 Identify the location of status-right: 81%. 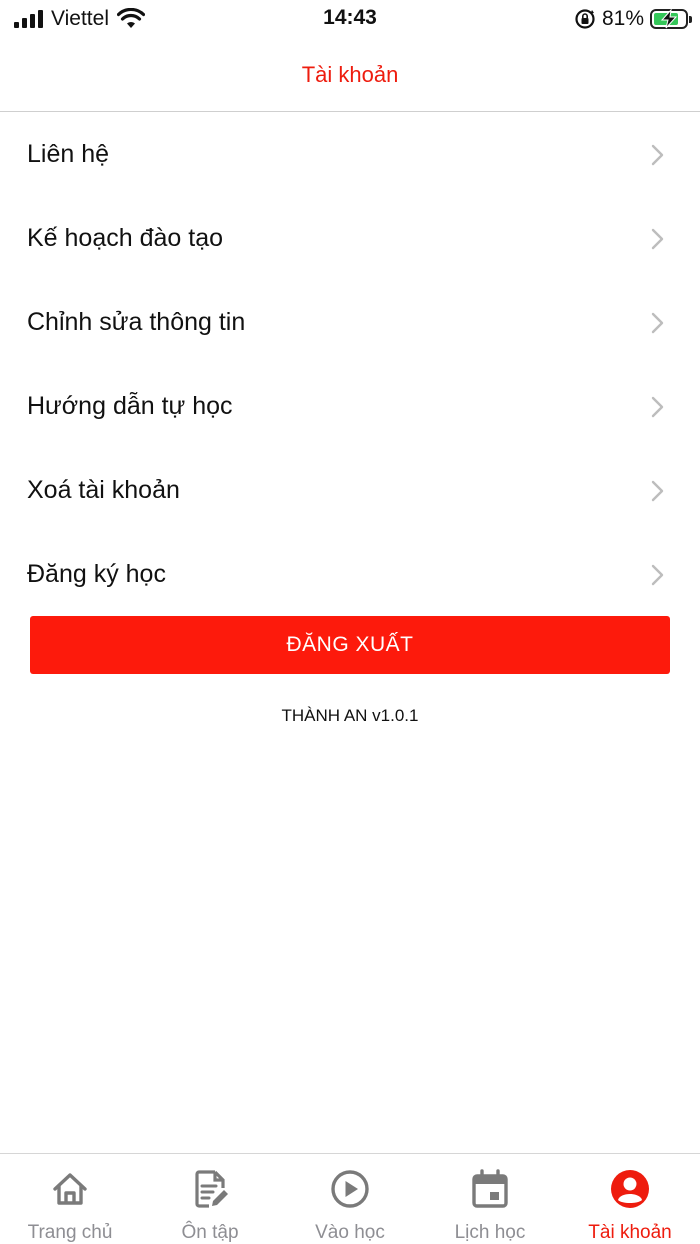
(633, 19).